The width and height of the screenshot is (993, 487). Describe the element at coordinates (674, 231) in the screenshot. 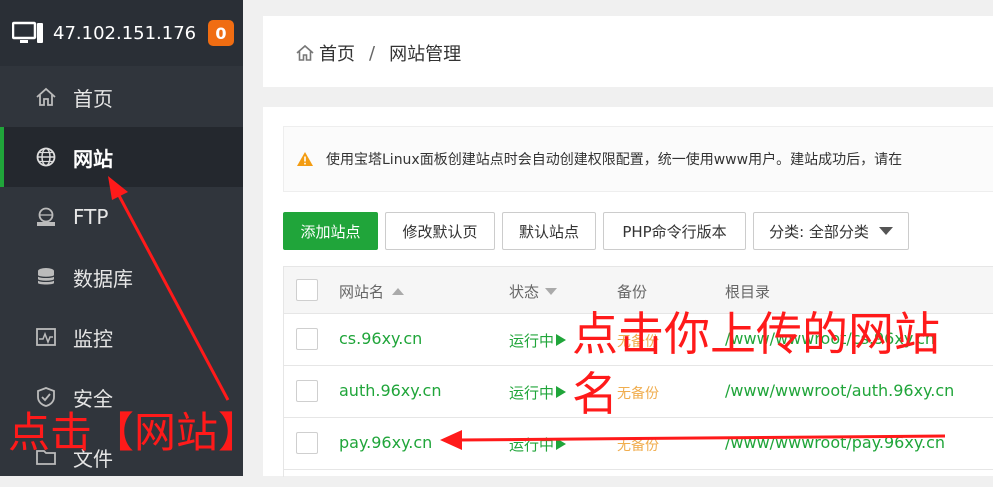

I see `php-cli-version-button: PHP命令行版本` at that location.